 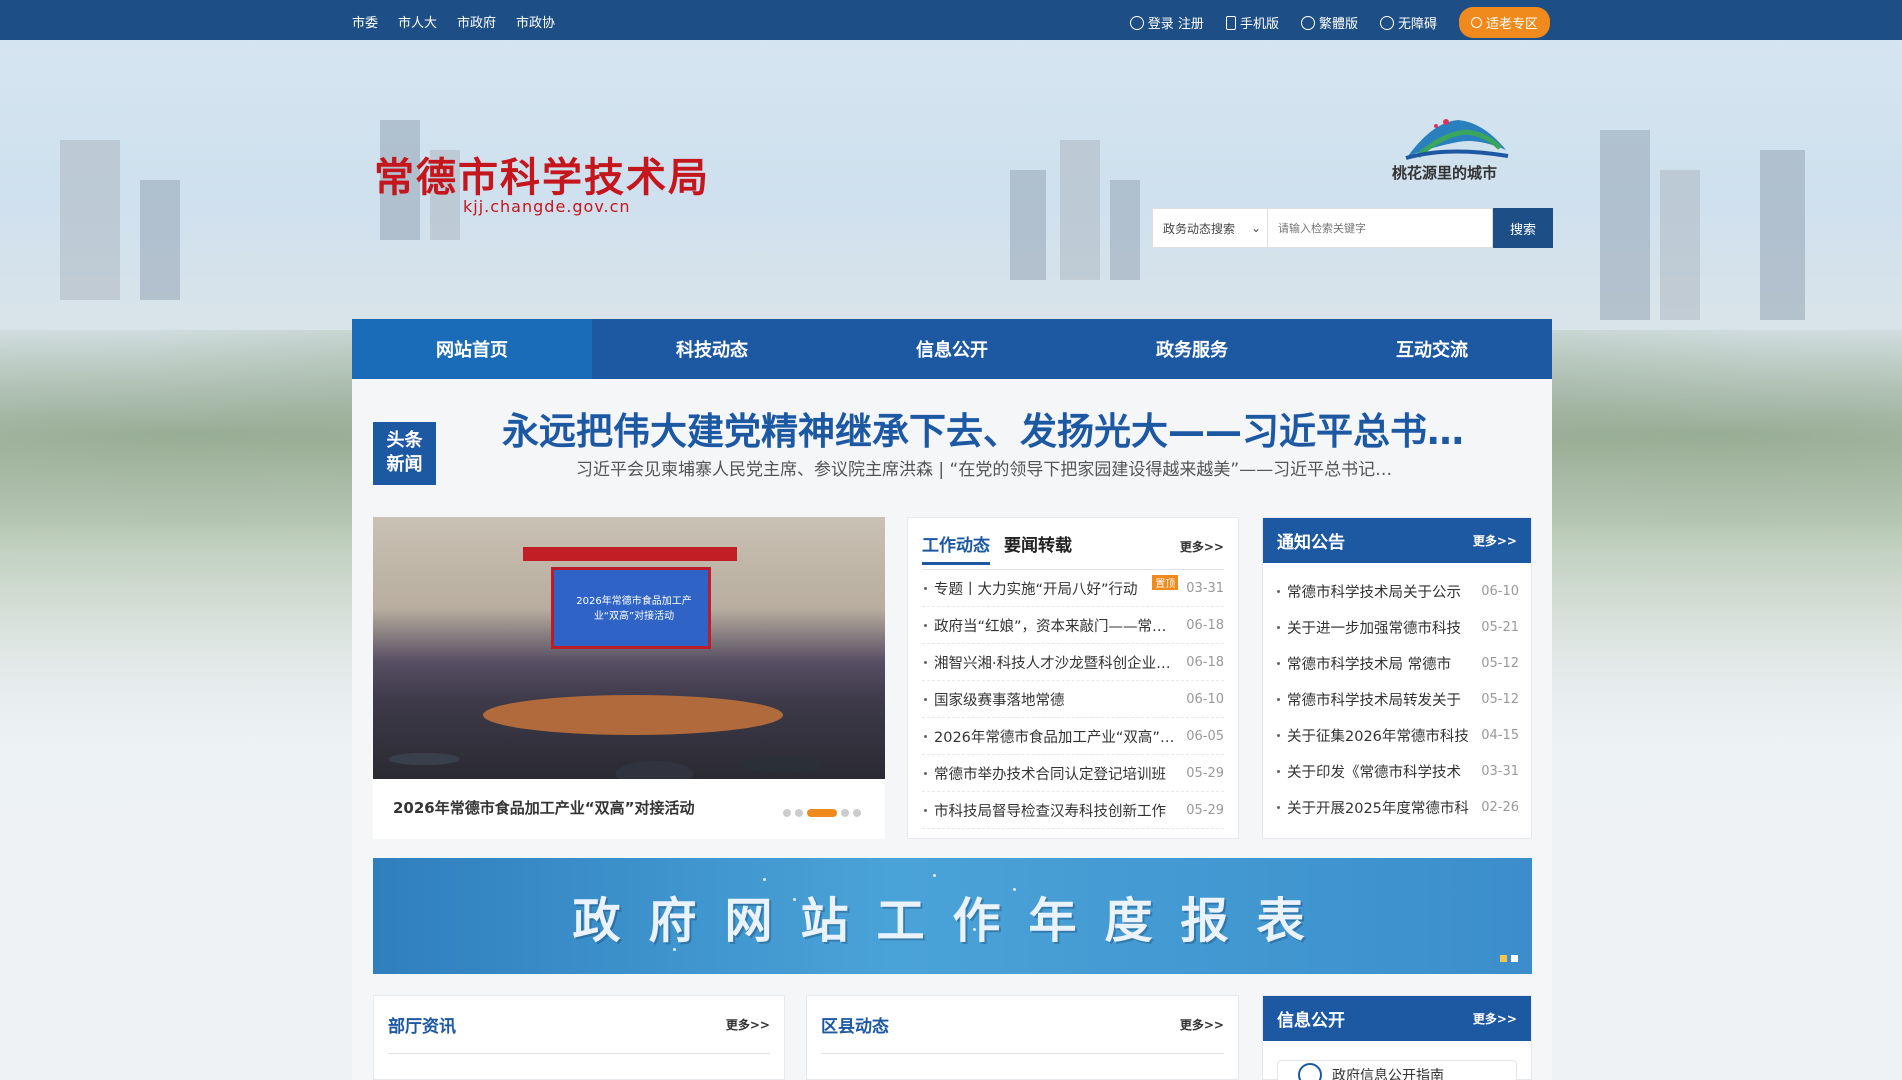 I want to click on news-title: 国家级赛事落地常德, so click(x=1050, y=699).